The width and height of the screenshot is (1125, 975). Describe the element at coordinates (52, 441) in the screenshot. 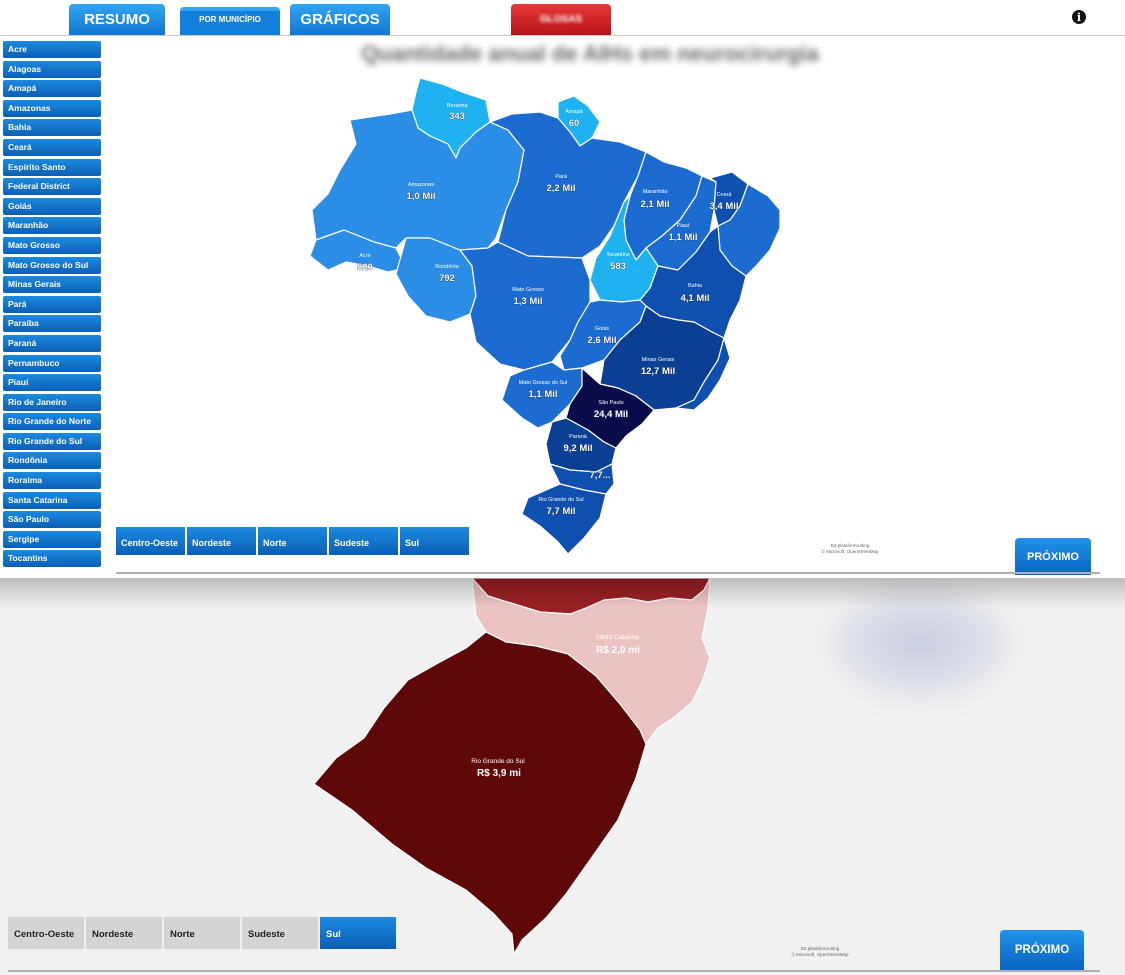

I see `state-filter-rio-grande-do-sul: Rio Grande do Sul` at that location.